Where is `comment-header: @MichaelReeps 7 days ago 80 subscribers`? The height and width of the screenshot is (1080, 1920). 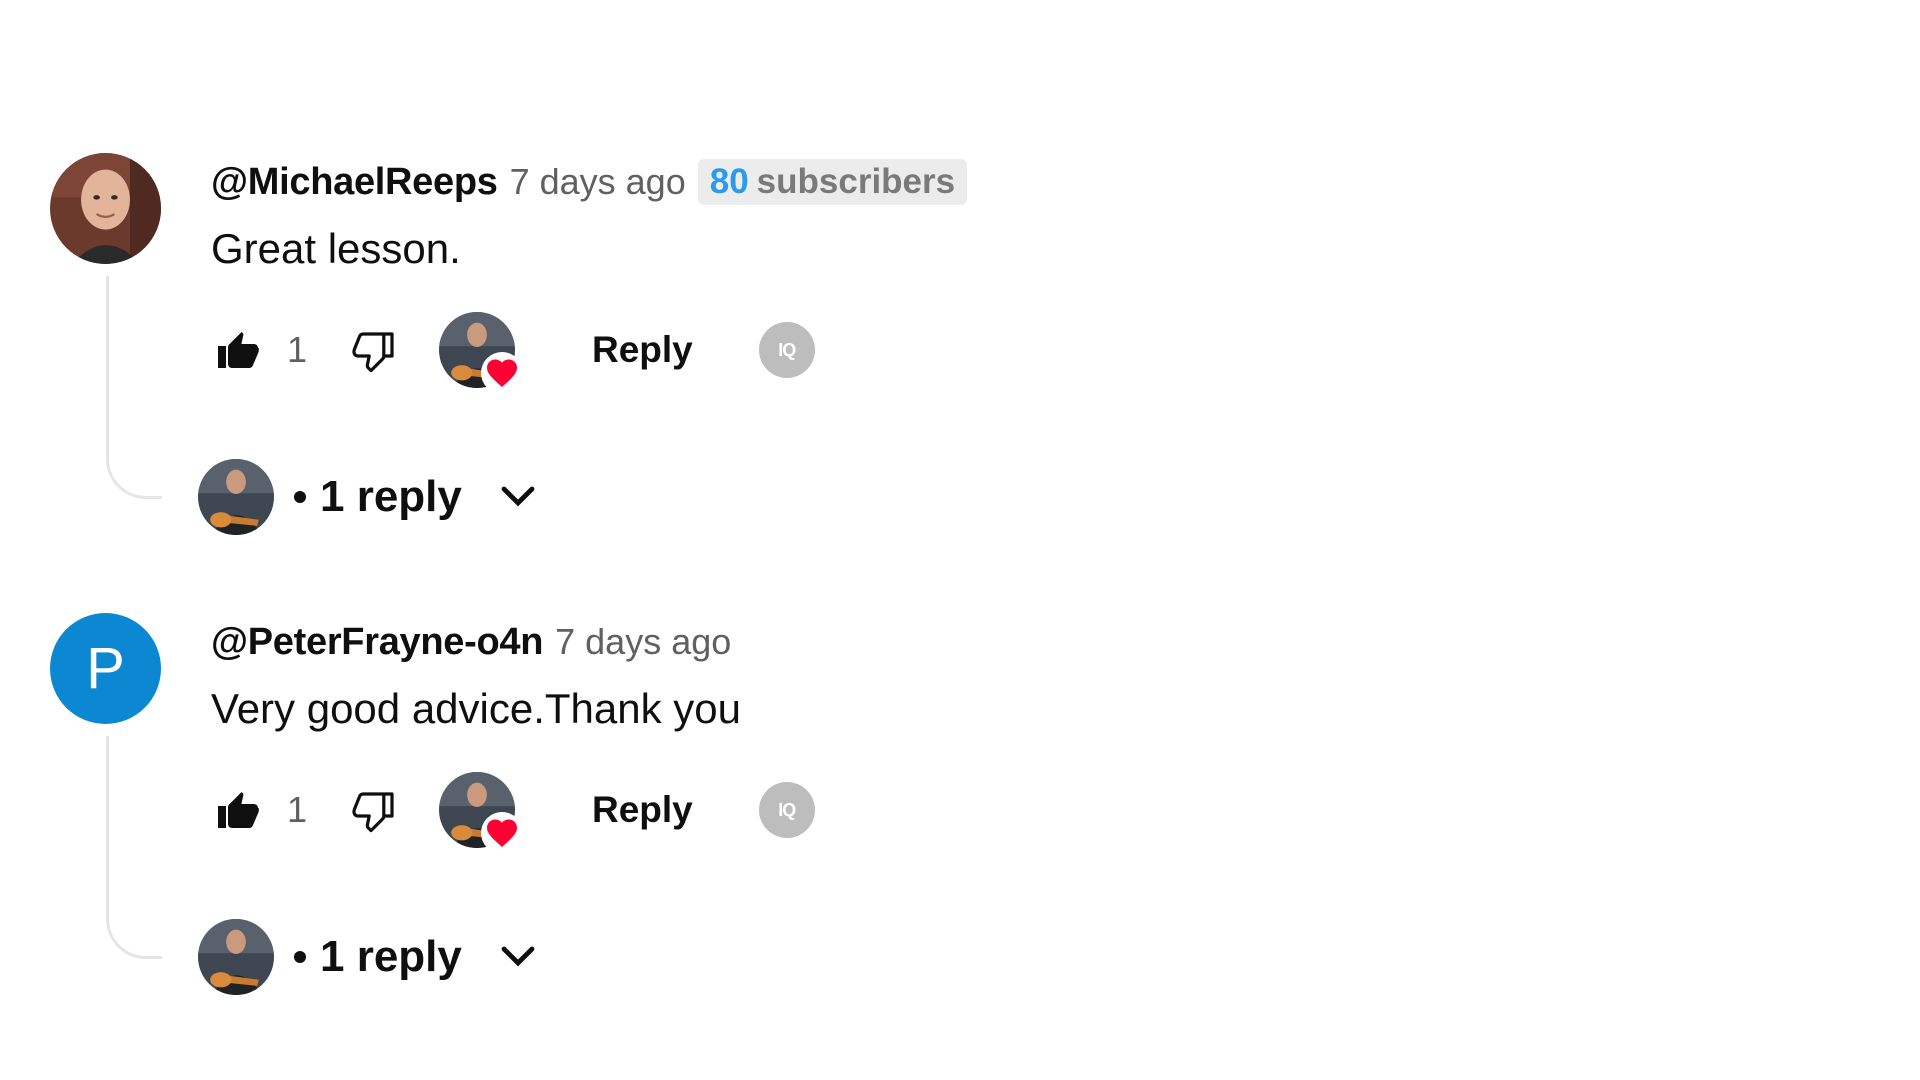
comment-header: @MichaelReeps 7 days ago 80 subscribers is located at coordinates (589, 182).